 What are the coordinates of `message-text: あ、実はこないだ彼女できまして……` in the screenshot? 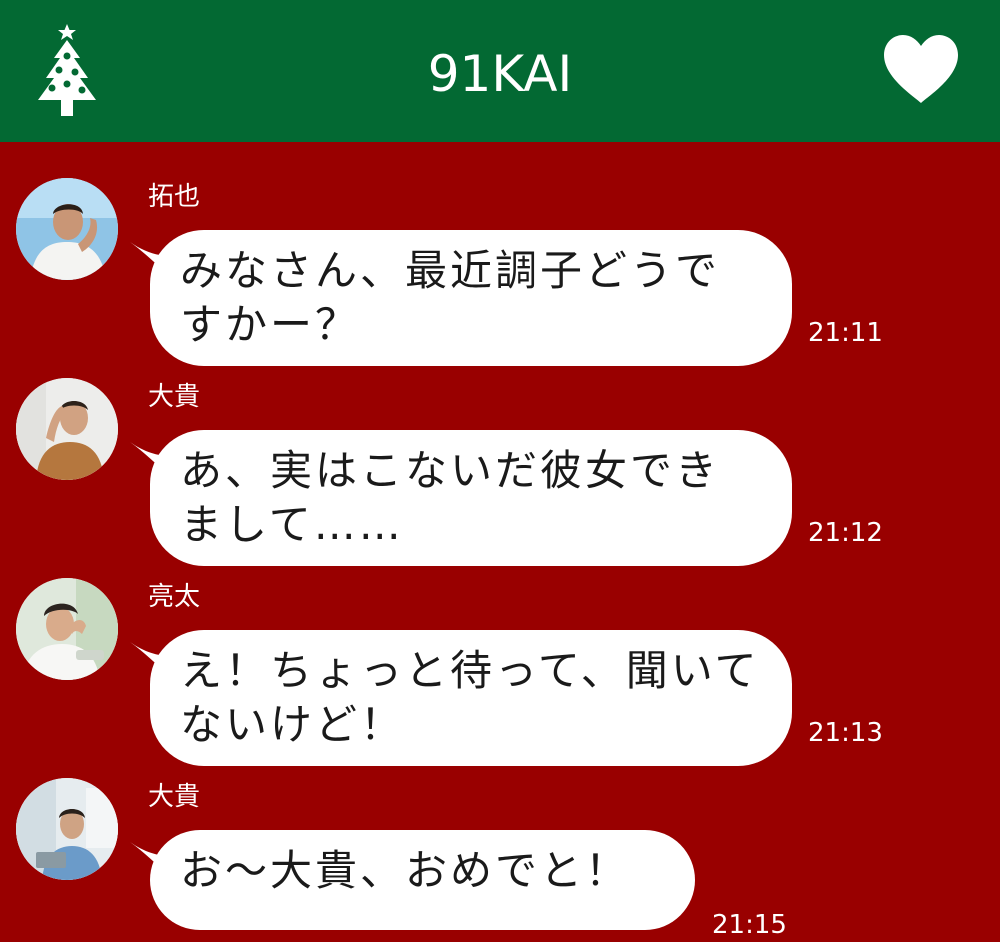 It's located at (450, 497).